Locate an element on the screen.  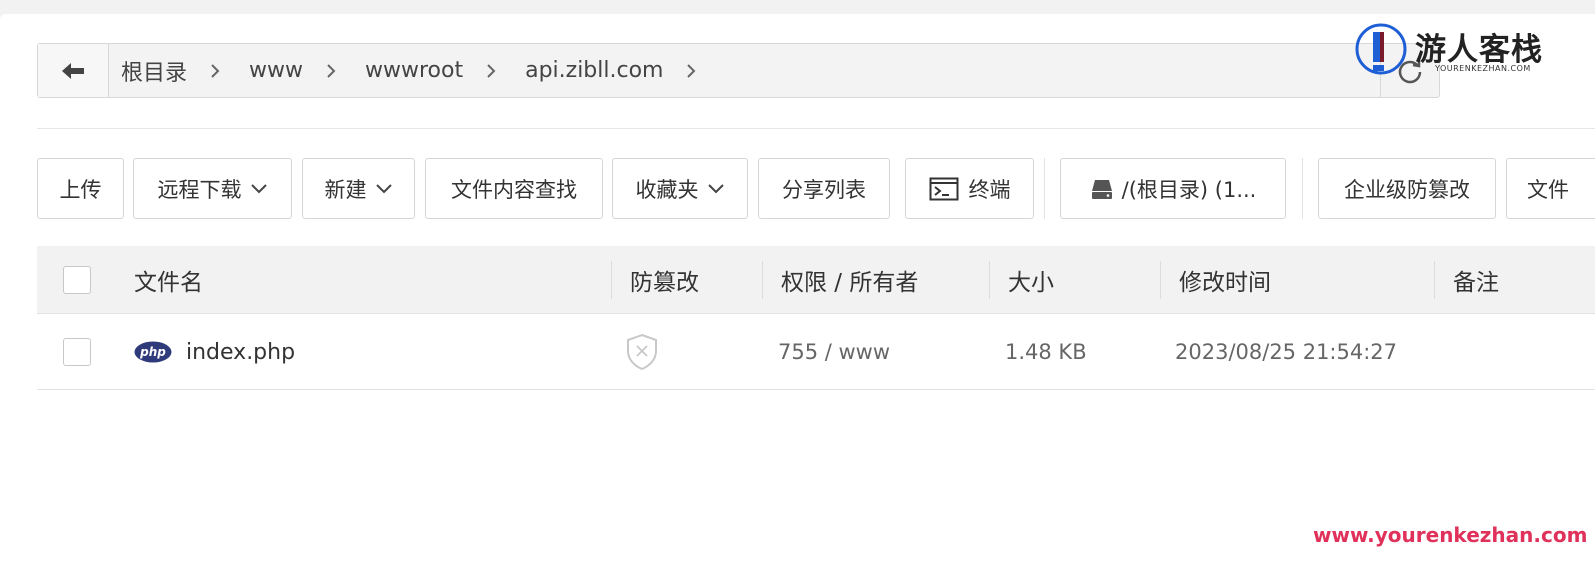
size-cell: 1.48 KB is located at coordinates (1046, 352).